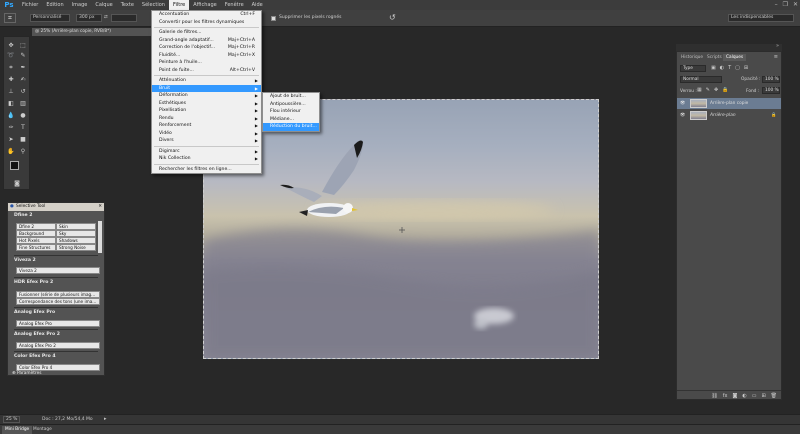 The width and height of the screenshot is (800, 434). What do you see at coordinates (106, 17) in the screenshot?
I see `swap-icon: ⇄` at bounding box center [106, 17].